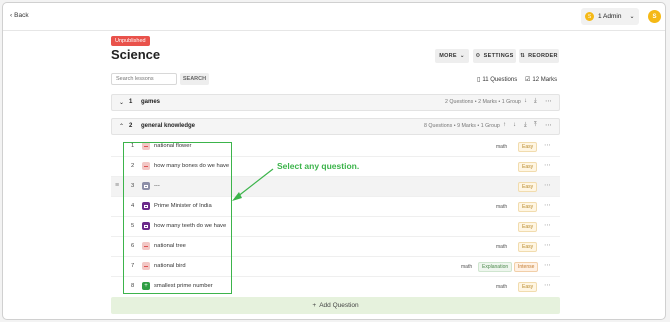 The height and width of the screenshot is (322, 670). I want to click on question-text: how many teeth do we have, so click(190, 226).